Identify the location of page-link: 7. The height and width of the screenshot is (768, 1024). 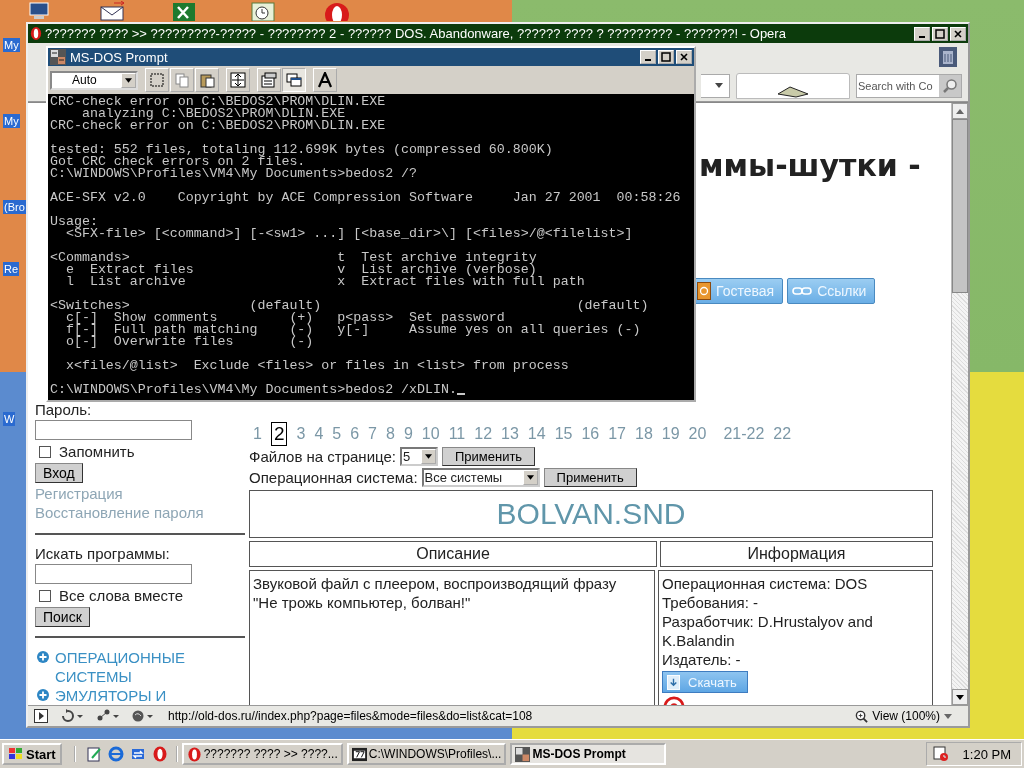
(372, 434).